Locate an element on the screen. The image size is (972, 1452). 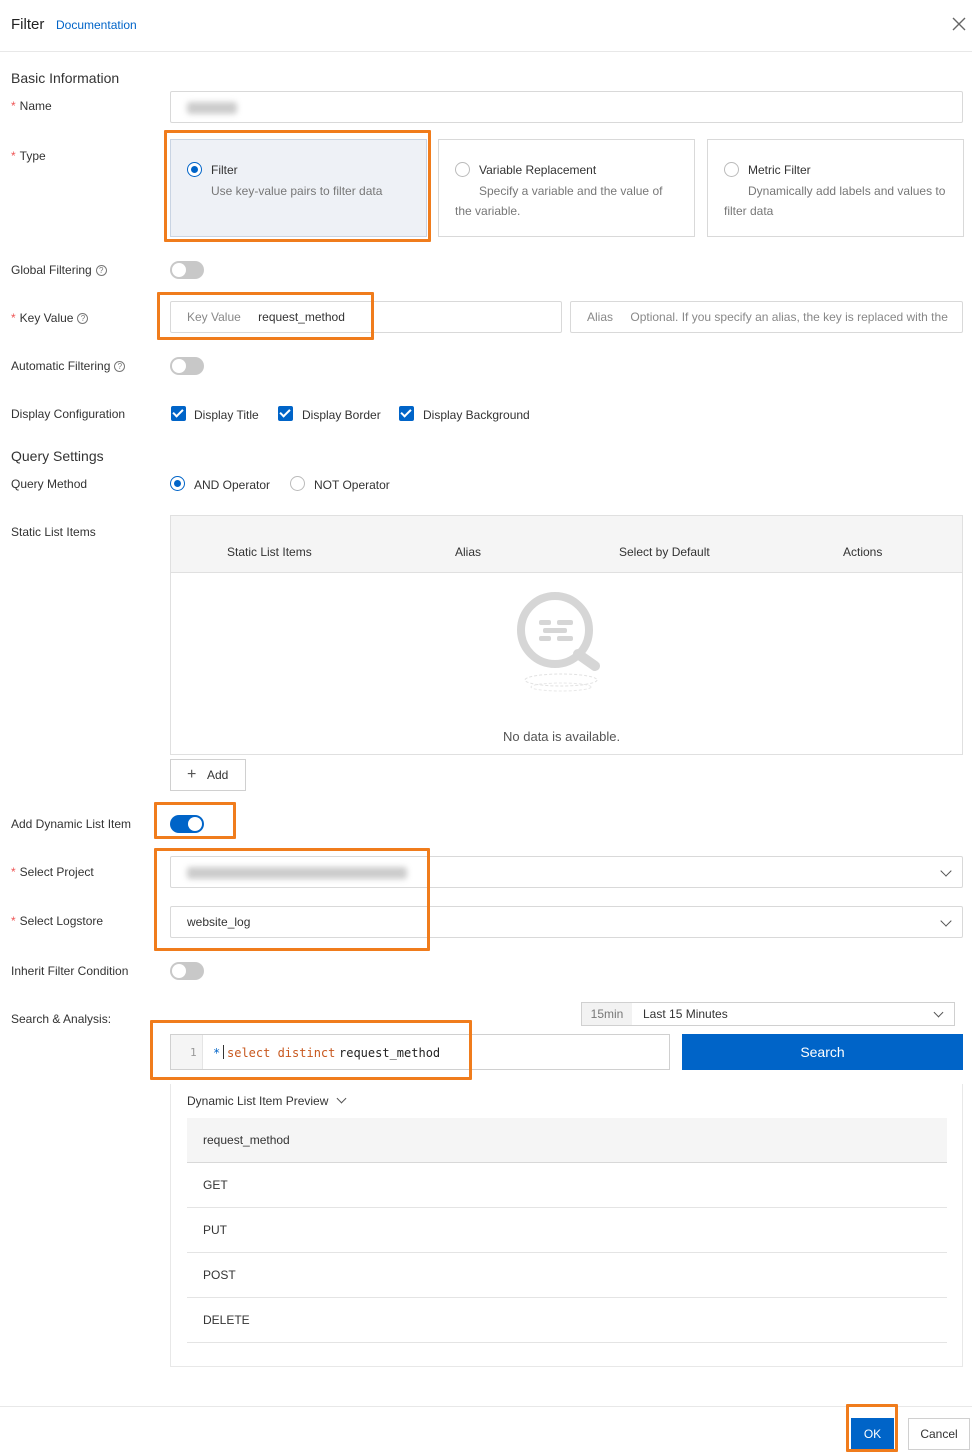
line-number-gutter is located at coordinates (187, 1052).